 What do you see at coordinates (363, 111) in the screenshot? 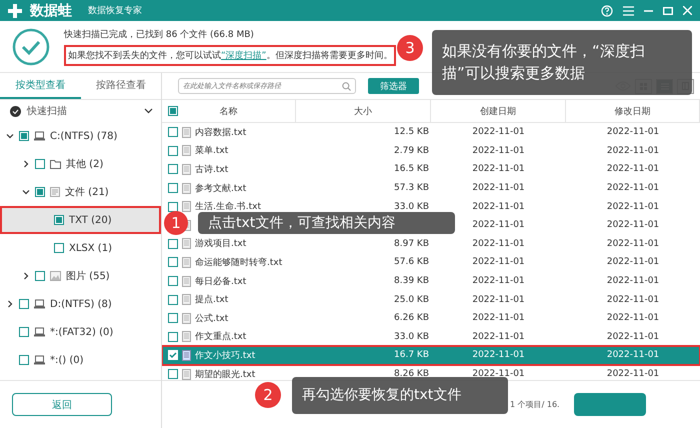
I see `column-header: 大小` at bounding box center [363, 111].